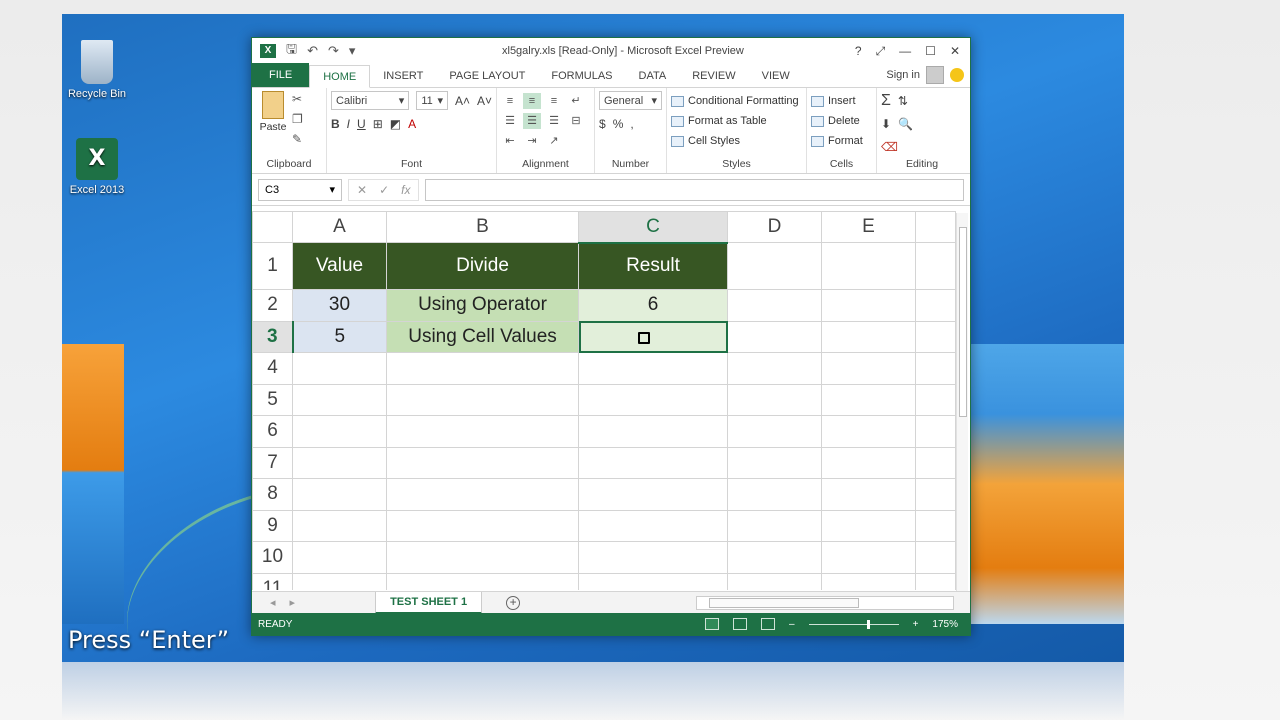  What do you see at coordinates (853, 624) in the screenshot?
I see `zoom-slider` at bounding box center [853, 624].